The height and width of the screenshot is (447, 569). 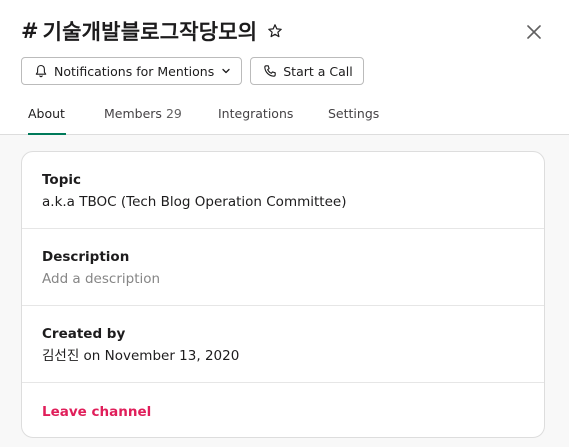 What do you see at coordinates (173, 113) in the screenshot?
I see `members-count: 29` at bounding box center [173, 113].